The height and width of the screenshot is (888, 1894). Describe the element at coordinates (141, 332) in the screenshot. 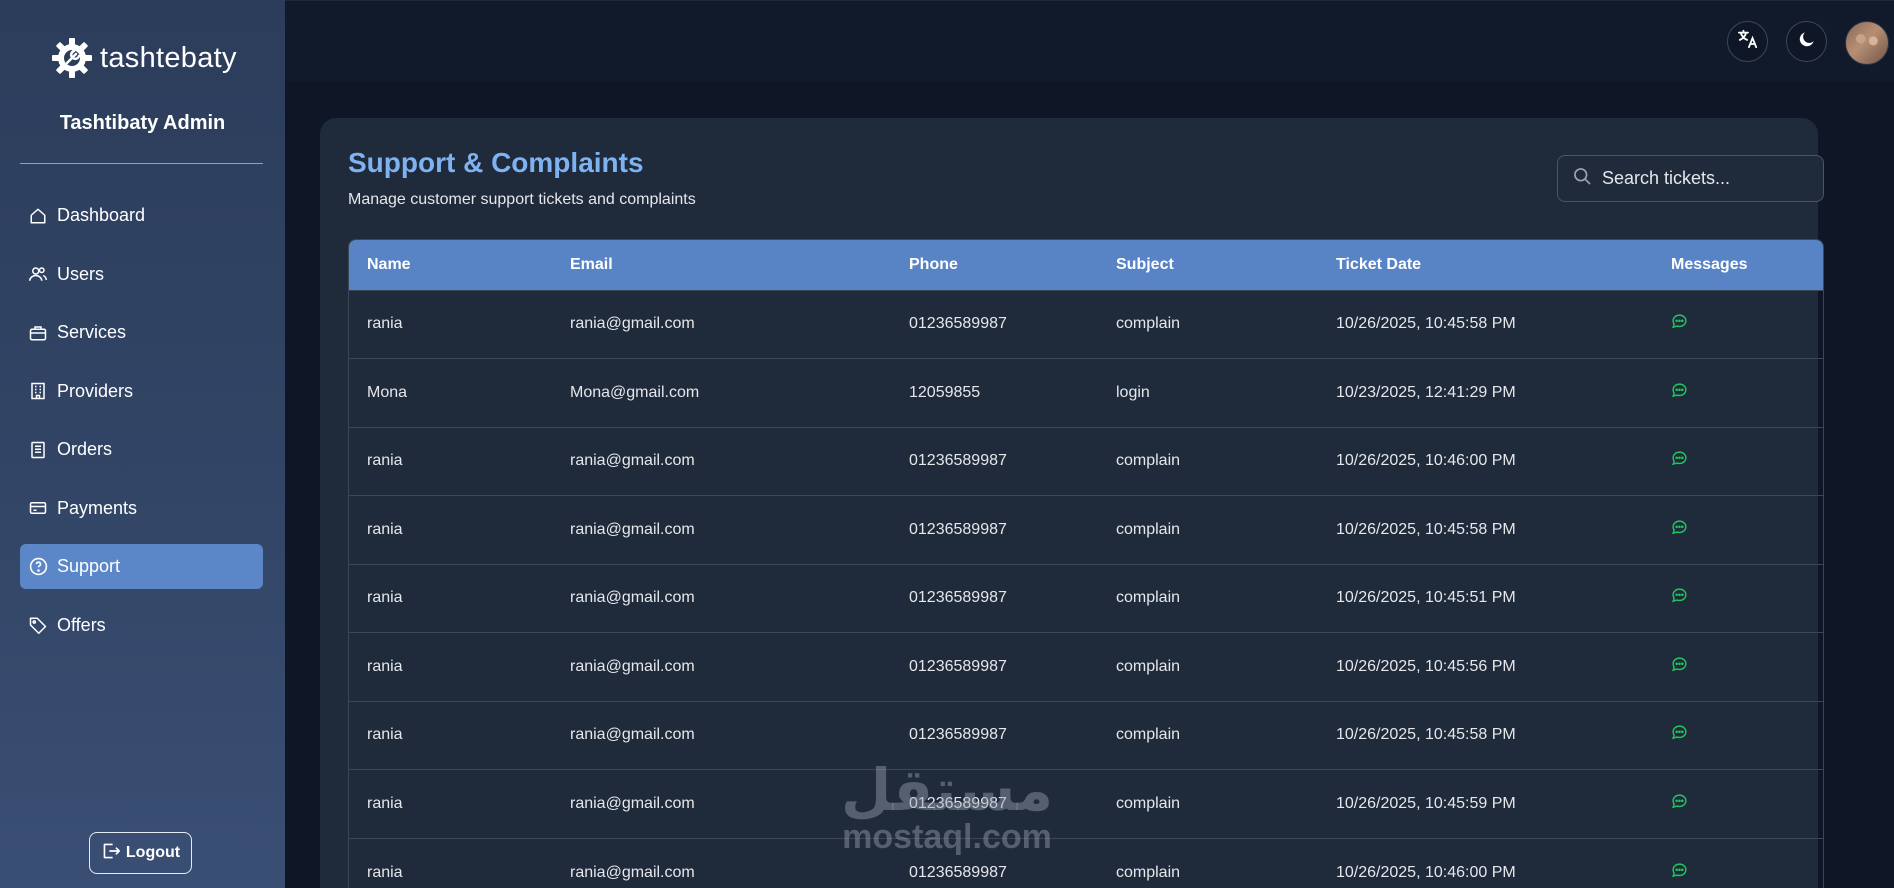

I see `sidebar-item-services: Services` at that location.